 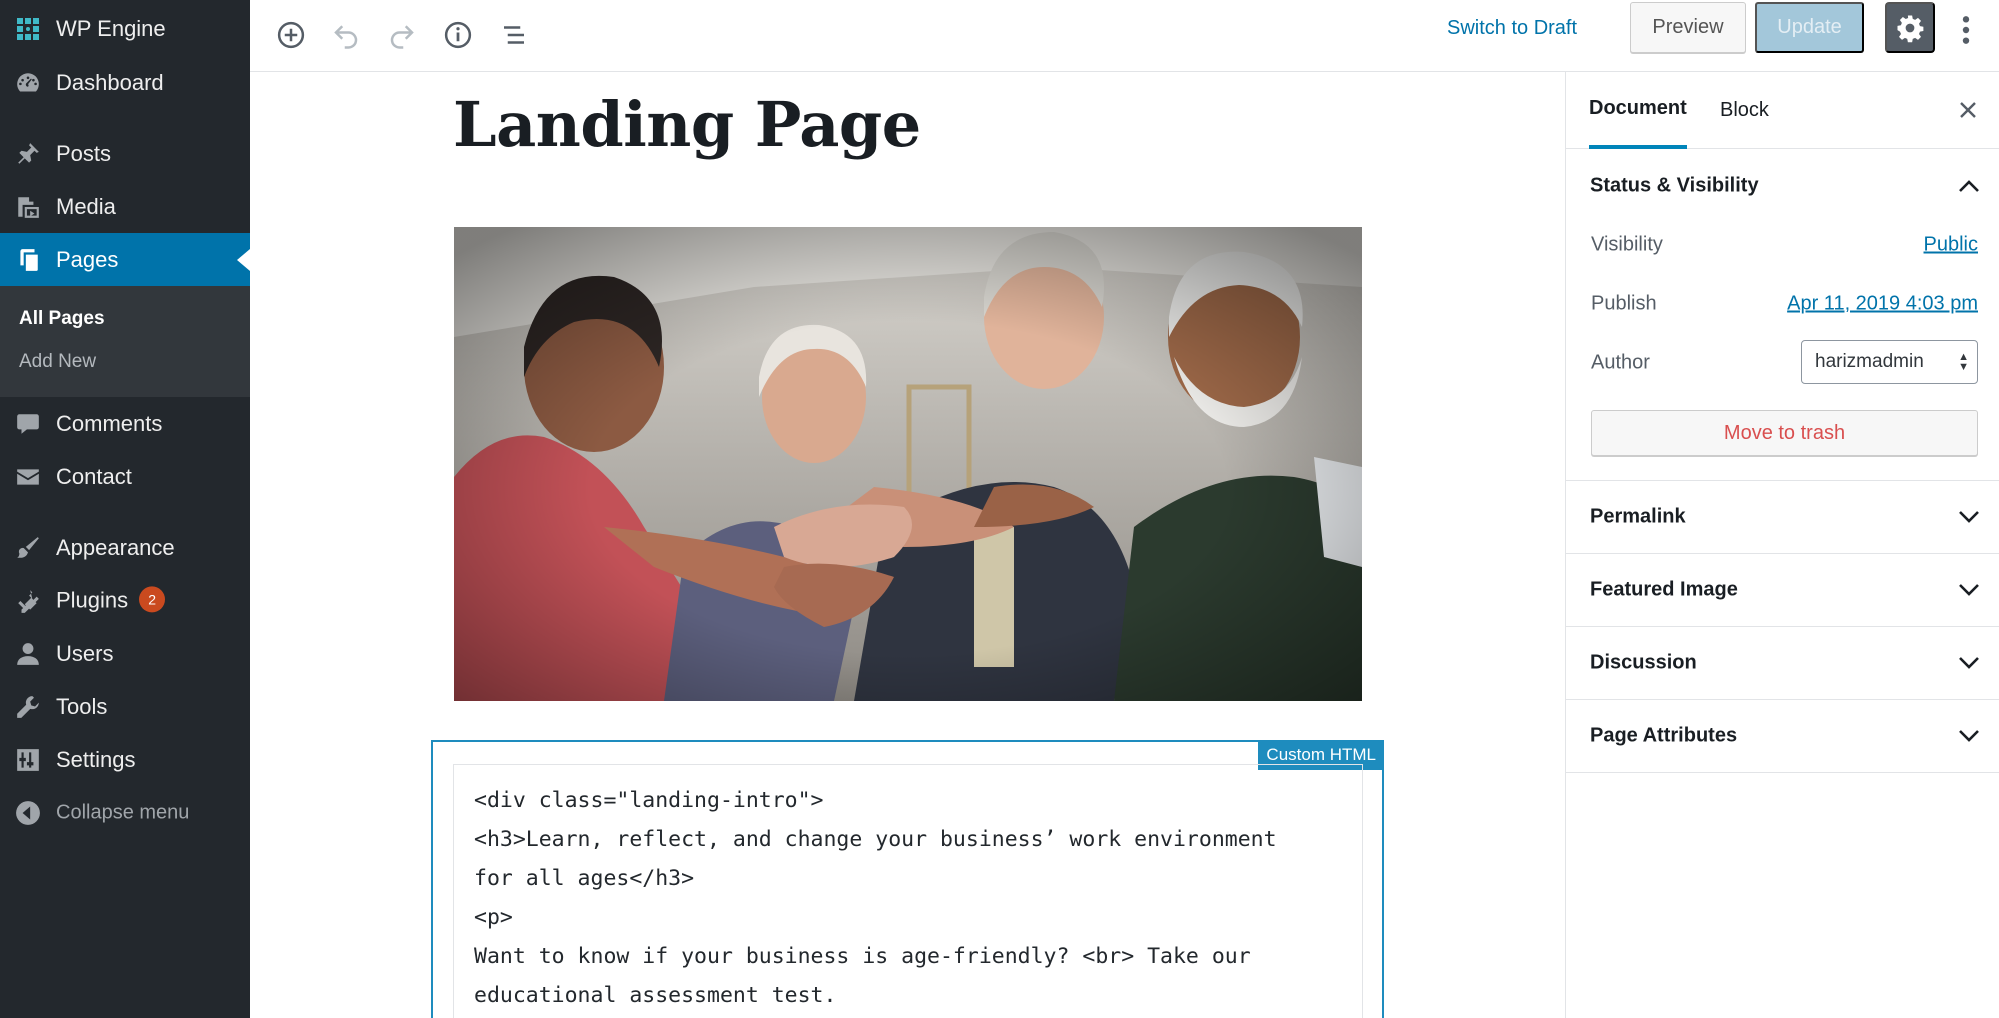 I want to click on sidebar-item-settings: Settings, so click(x=125, y=759).